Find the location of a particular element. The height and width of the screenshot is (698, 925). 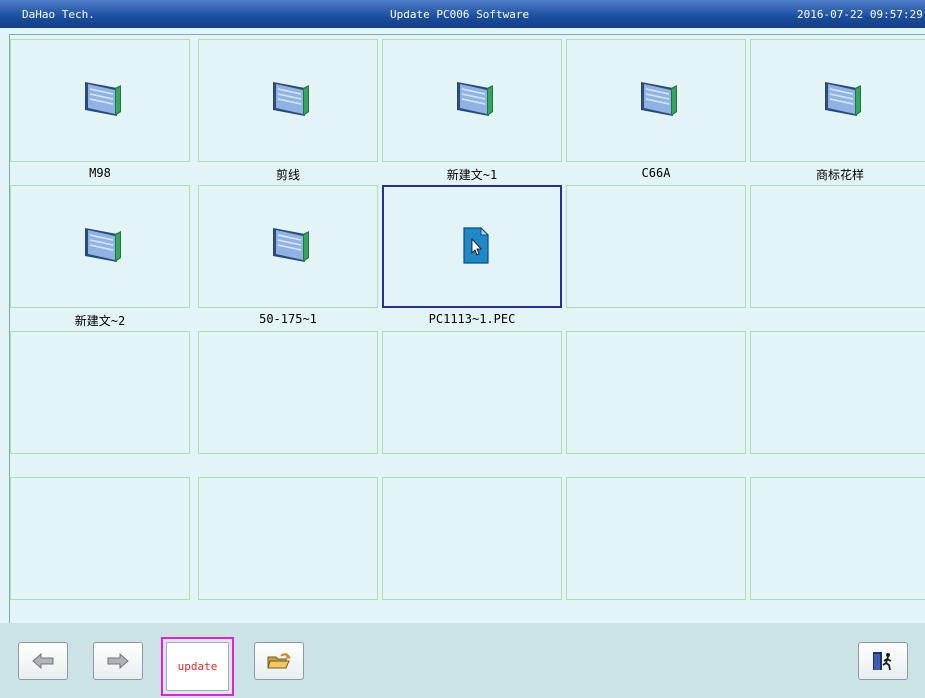

next-page-button is located at coordinates (118, 661).